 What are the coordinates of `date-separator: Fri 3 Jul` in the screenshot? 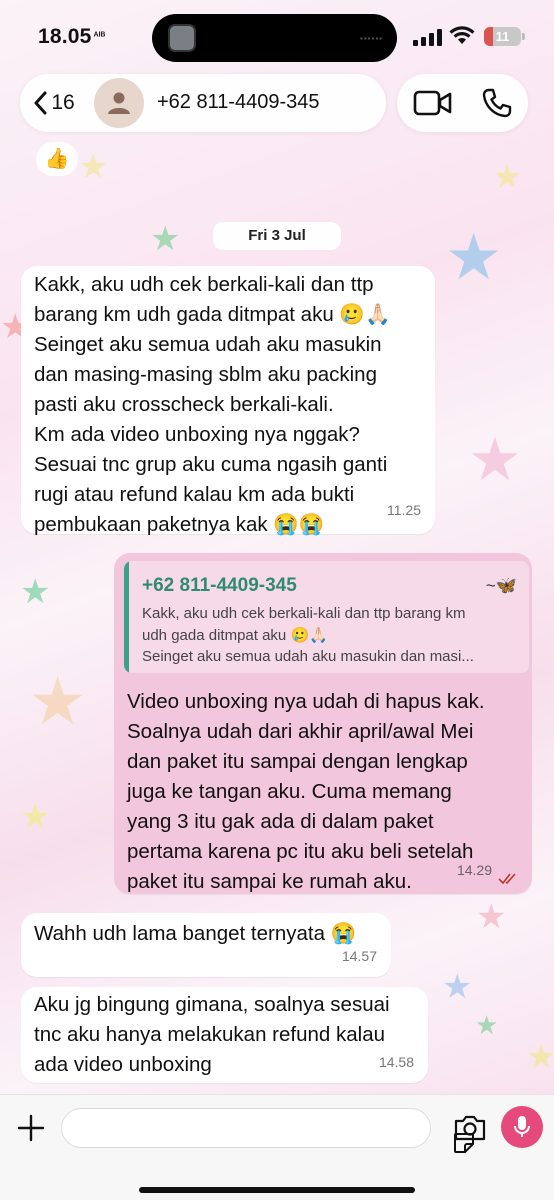 It's located at (277, 236).